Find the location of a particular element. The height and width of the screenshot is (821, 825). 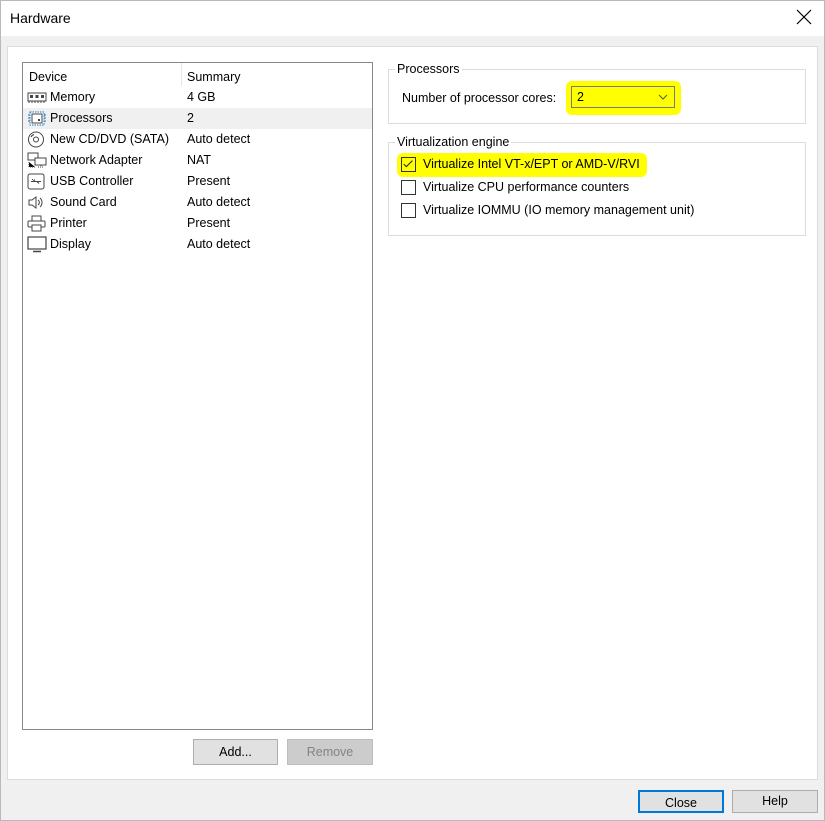

device-row-display: Display Auto detect is located at coordinates (197, 244).